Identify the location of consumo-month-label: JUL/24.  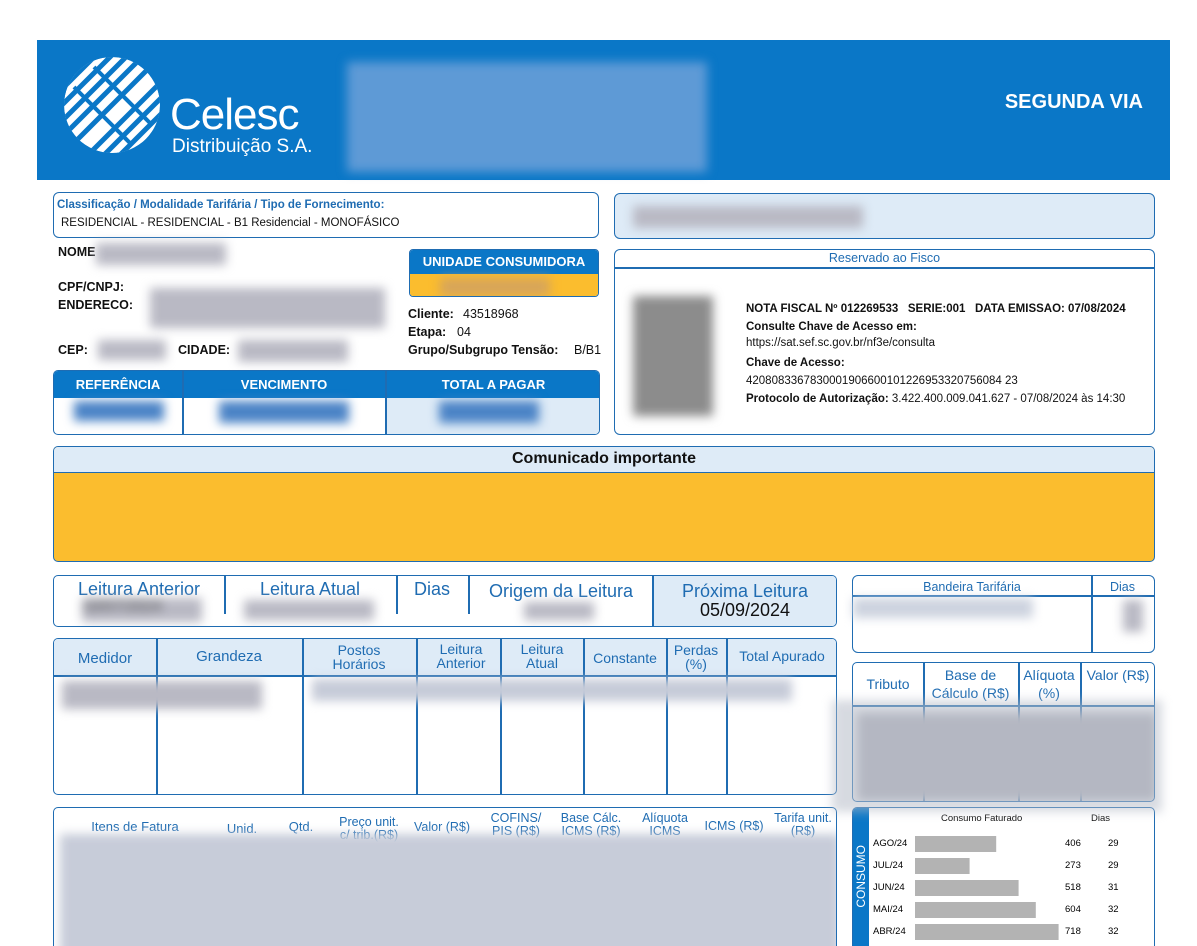
(888, 865).